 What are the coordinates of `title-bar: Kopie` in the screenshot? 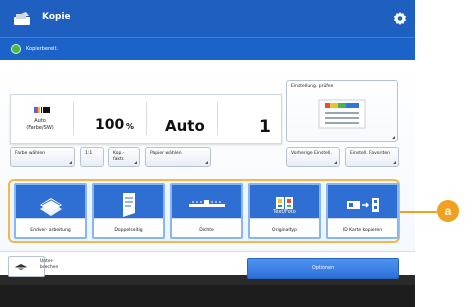 It's located at (207, 18).